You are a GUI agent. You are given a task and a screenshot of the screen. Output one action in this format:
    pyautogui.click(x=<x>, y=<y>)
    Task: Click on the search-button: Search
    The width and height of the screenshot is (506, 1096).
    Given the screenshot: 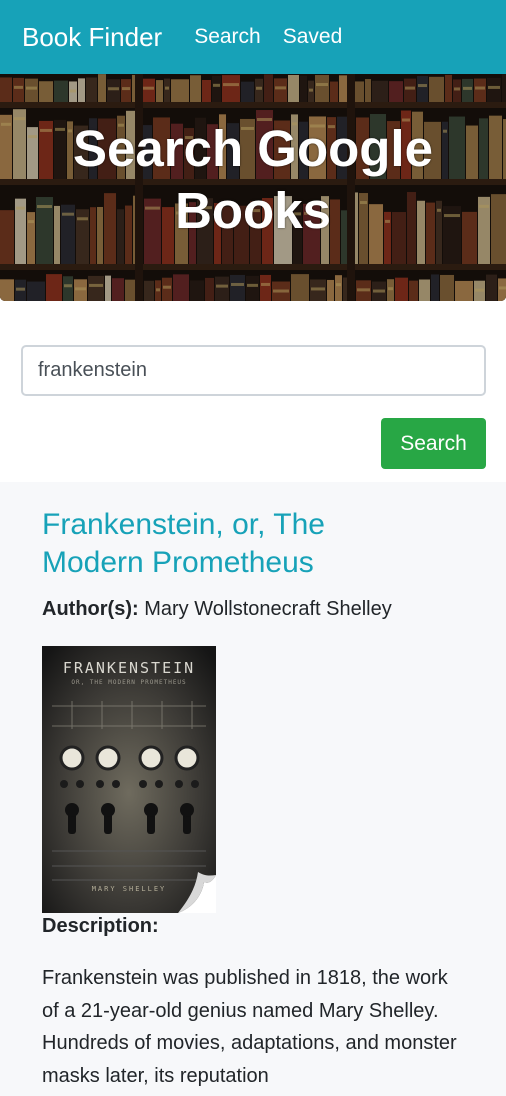 What is the action you would take?
    pyautogui.click(x=433, y=443)
    